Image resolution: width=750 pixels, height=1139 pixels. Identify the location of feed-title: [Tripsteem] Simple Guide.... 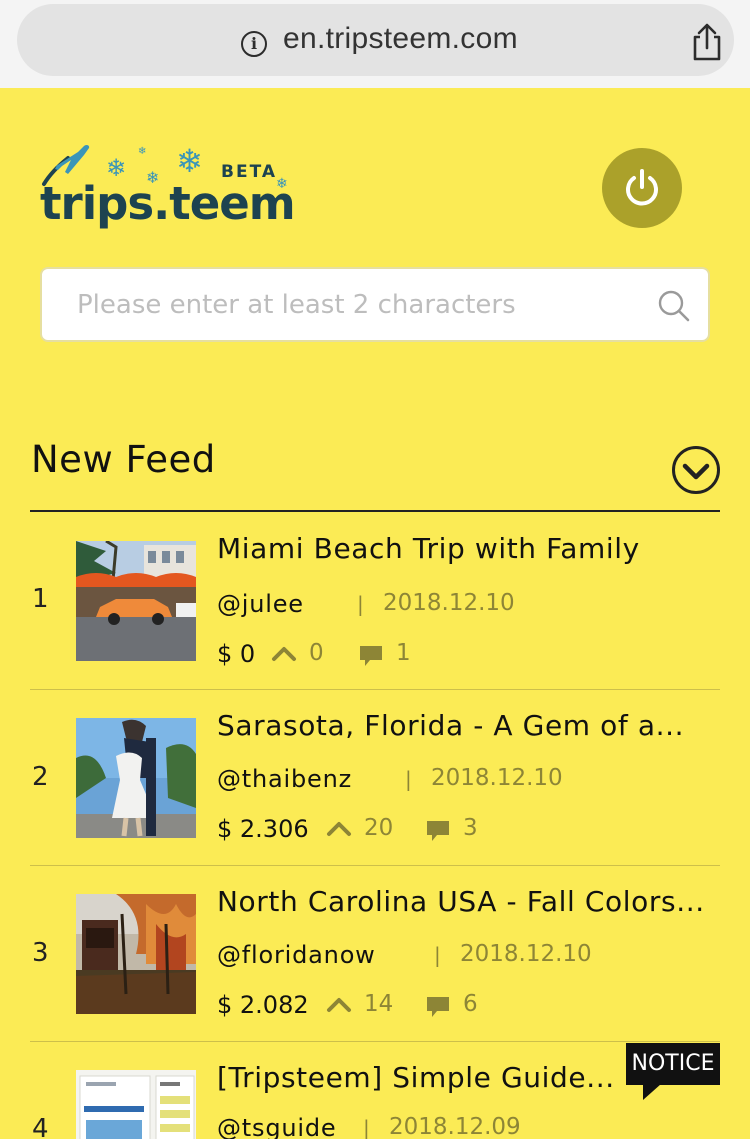
(416, 1077).